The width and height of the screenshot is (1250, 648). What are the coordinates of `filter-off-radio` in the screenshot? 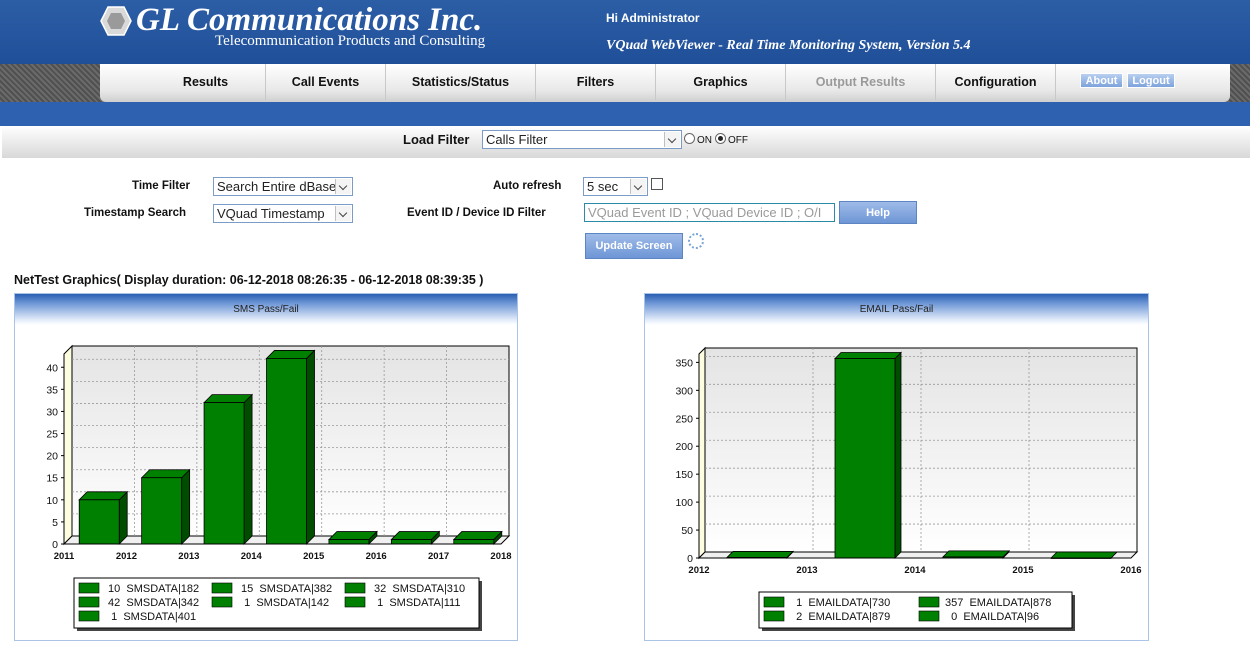 It's located at (720, 138).